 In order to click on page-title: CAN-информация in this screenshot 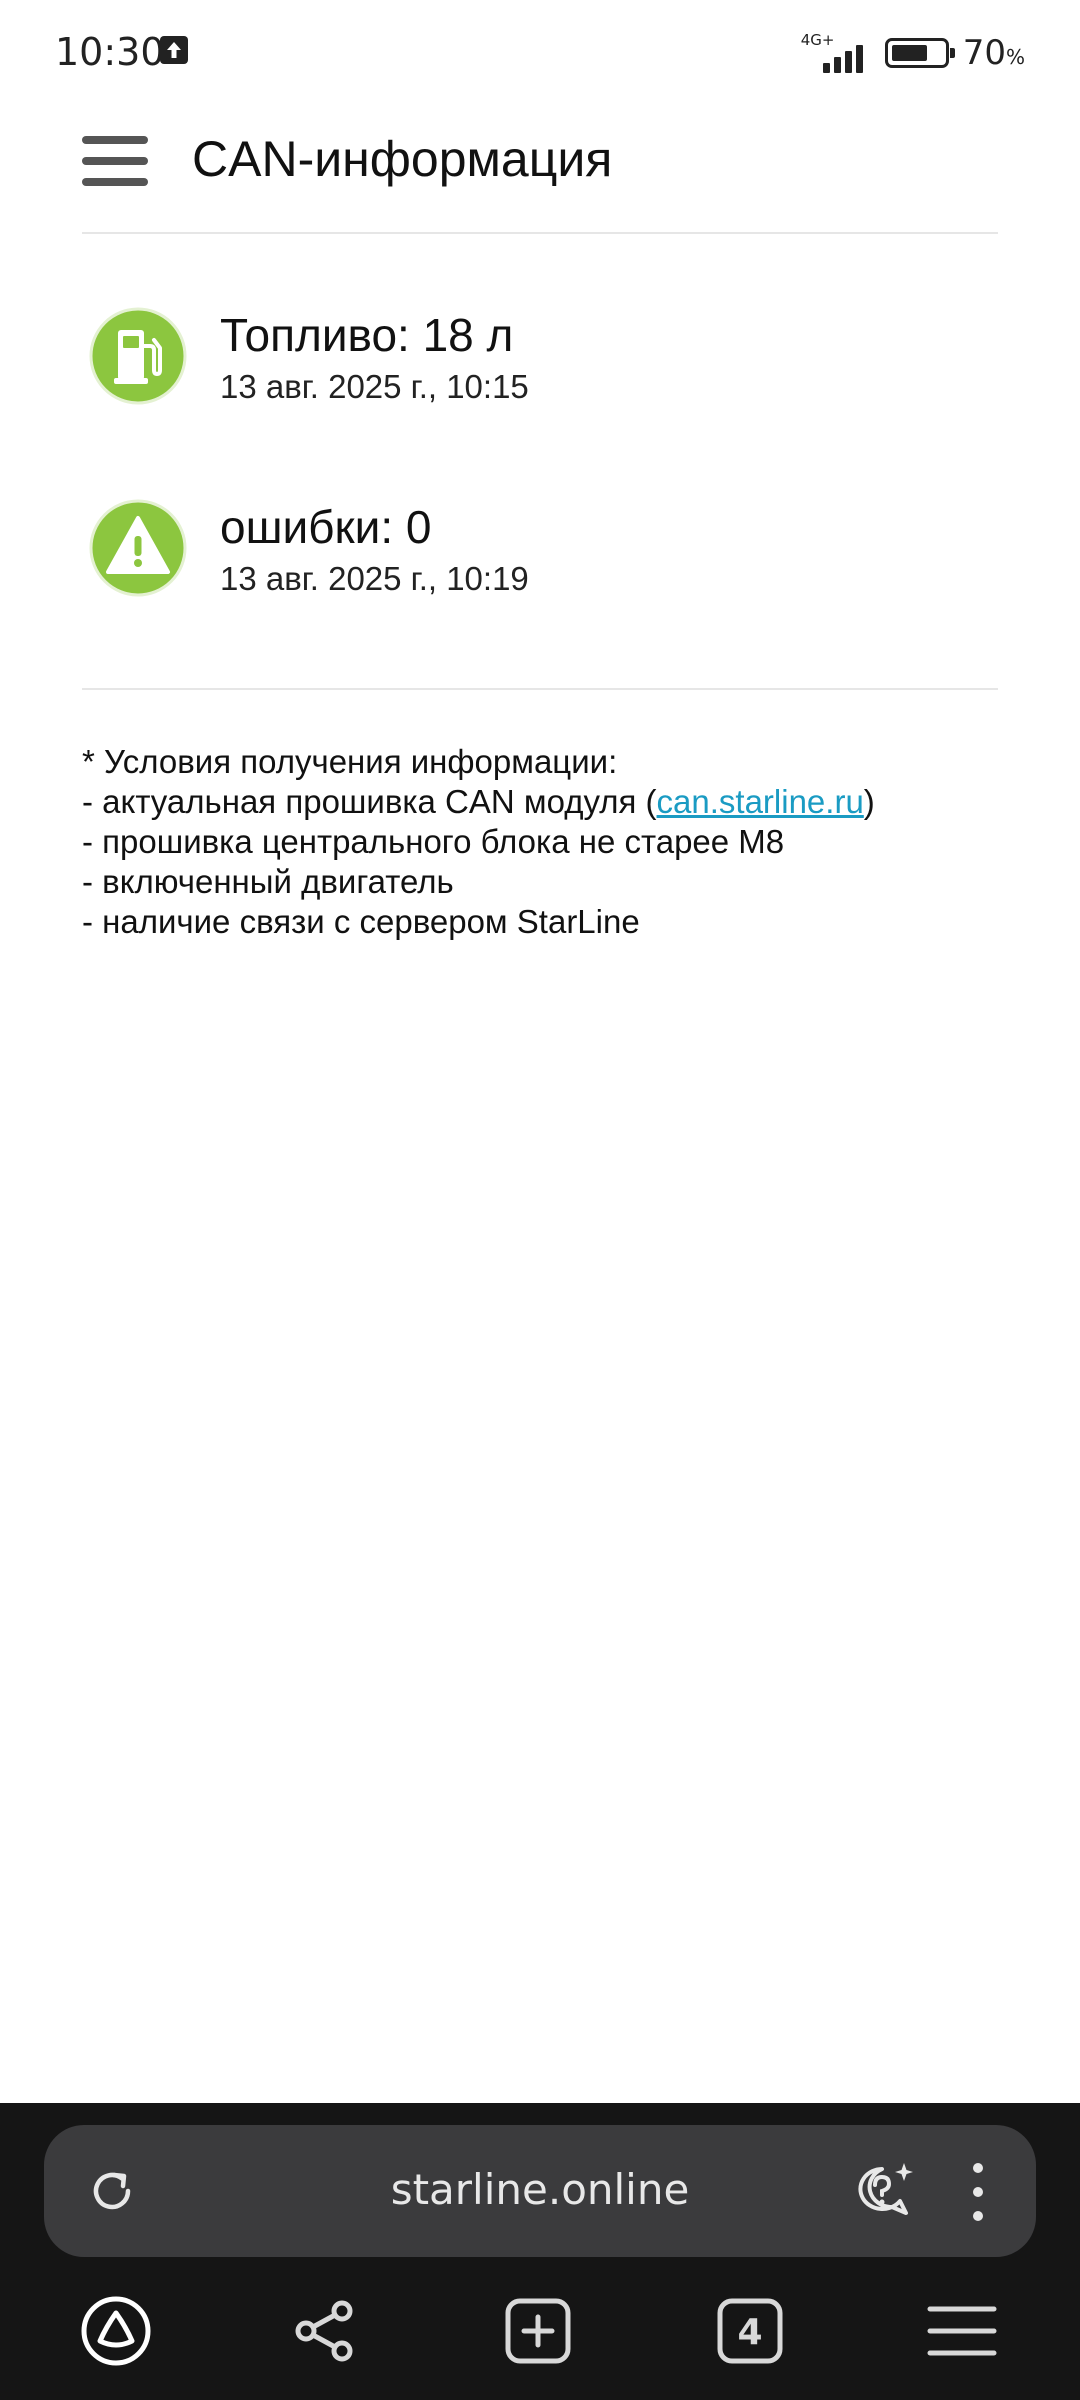, I will do `click(402, 159)`.